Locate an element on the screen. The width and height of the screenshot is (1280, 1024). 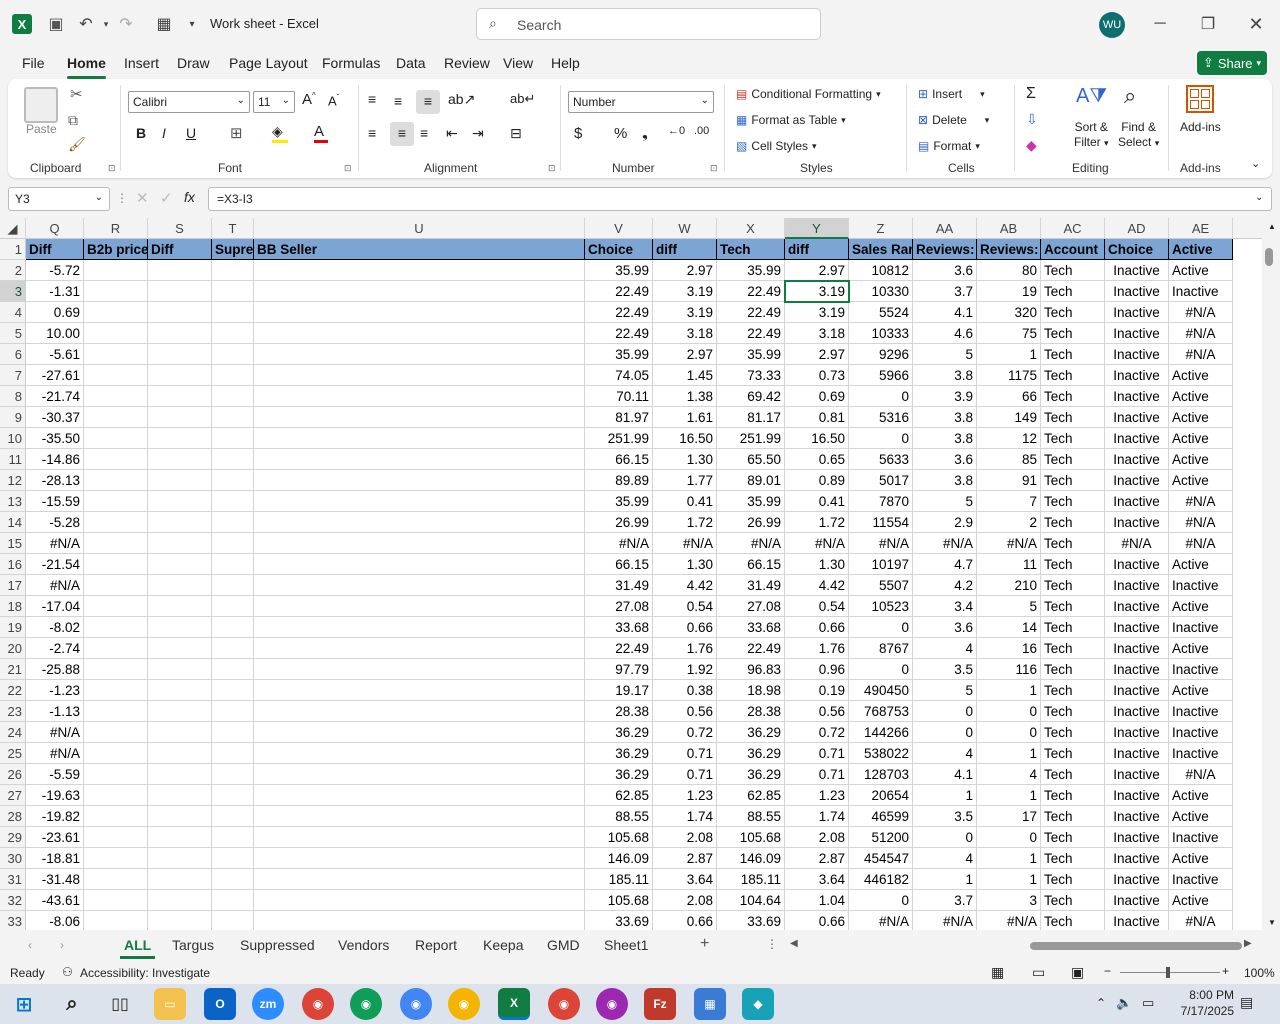
find-select-icon: ⌕ is located at coordinates (1130, 96).